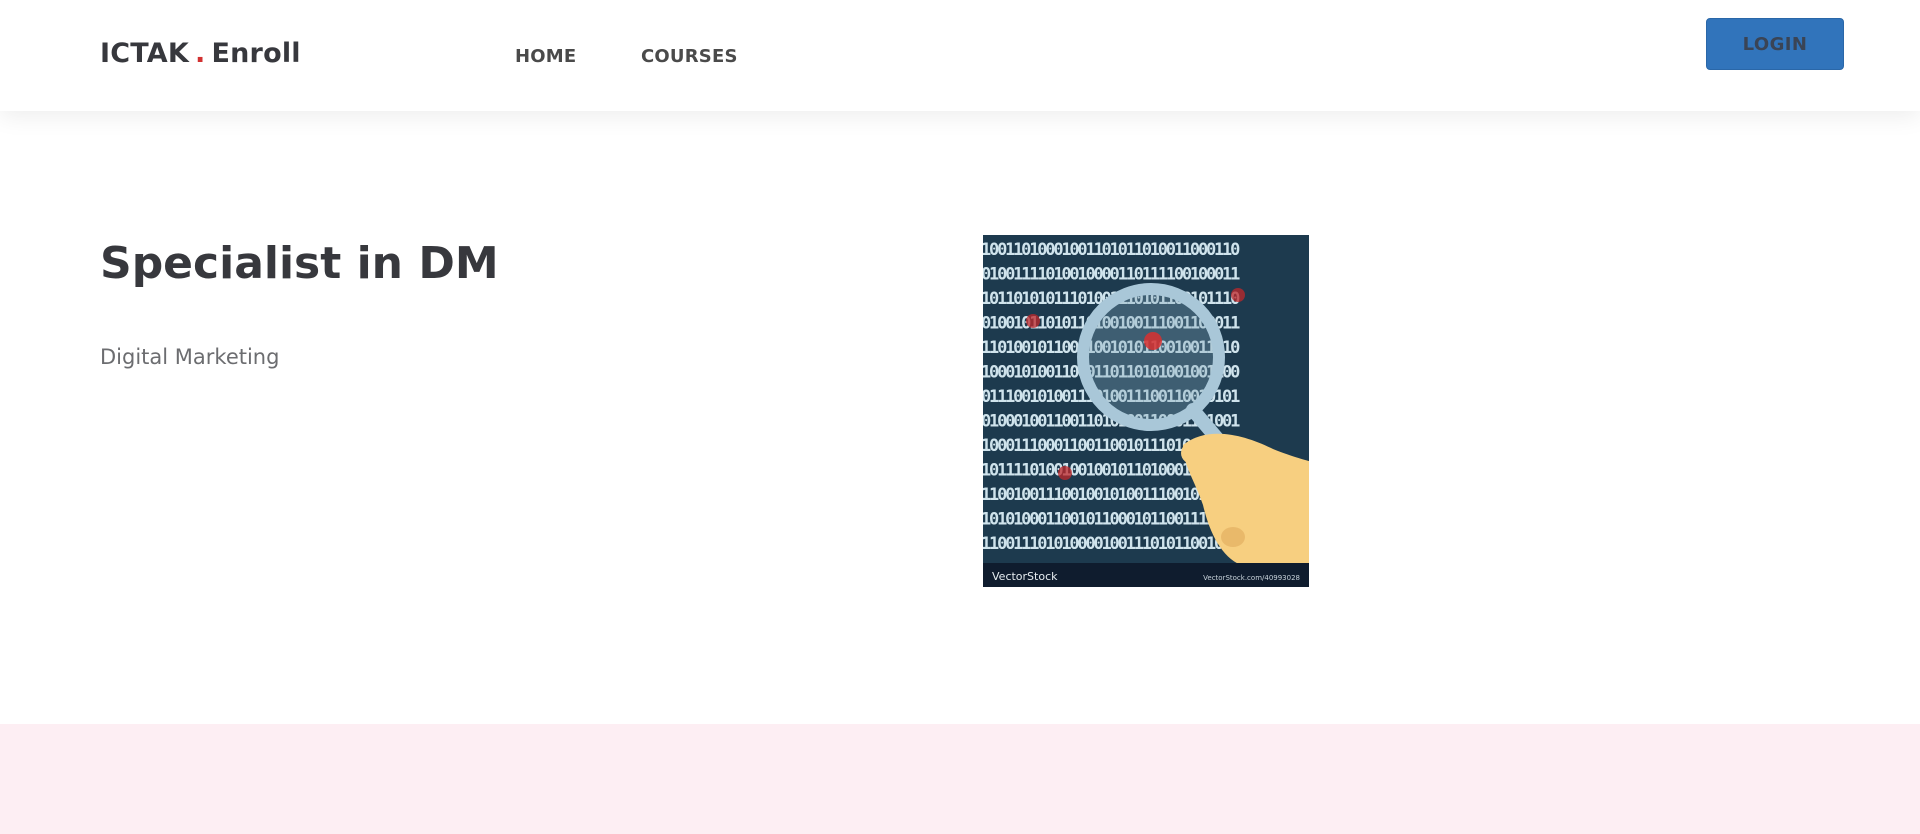 The width and height of the screenshot is (1920, 834). What do you see at coordinates (1251, 578) in the screenshot?
I see `watermark-right: VectorStock.com/40993028` at bounding box center [1251, 578].